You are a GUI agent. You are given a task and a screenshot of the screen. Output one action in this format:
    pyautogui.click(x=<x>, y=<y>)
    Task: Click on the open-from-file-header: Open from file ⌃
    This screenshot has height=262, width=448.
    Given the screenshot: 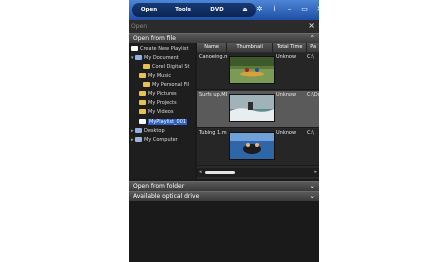 What is the action you would take?
    pyautogui.click(x=224, y=38)
    